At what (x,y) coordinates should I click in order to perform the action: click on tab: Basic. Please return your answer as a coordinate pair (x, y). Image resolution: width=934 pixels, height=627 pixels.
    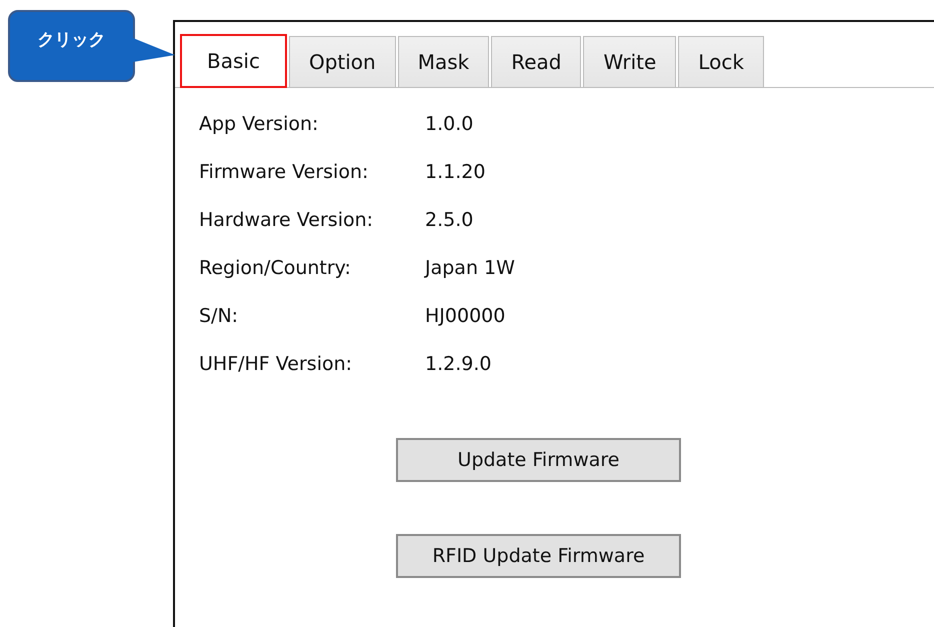
    Looking at the image, I should click on (233, 61).